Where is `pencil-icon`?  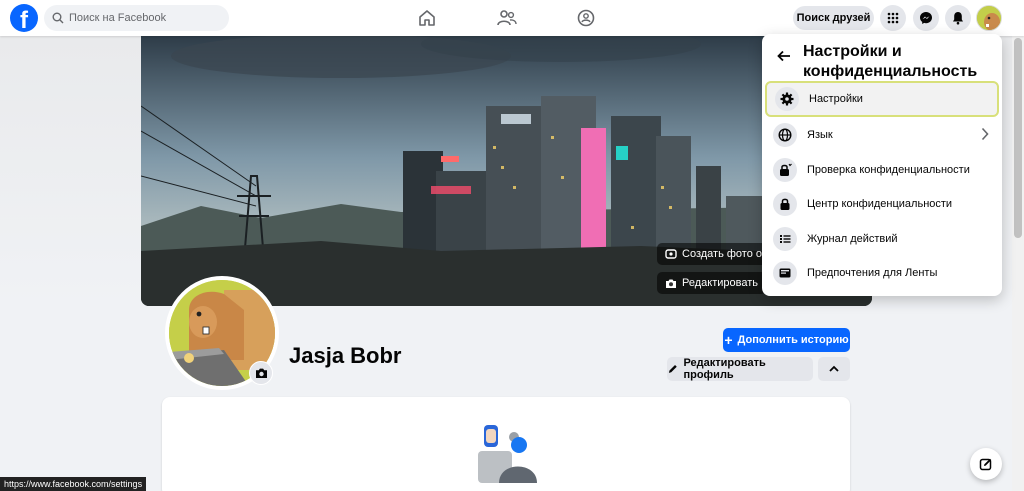
pencil-icon is located at coordinates (672, 368).